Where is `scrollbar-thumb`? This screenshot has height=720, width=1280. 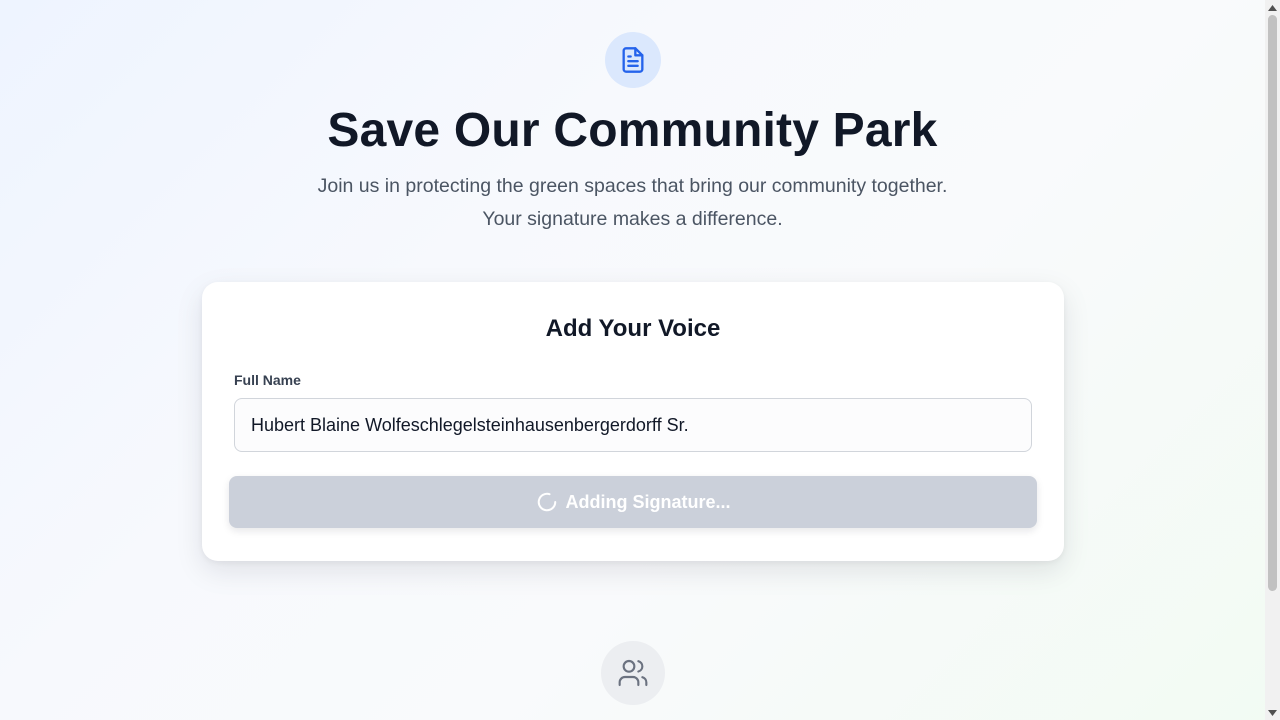 scrollbar-thumb is located at coordinates (1272, 303).